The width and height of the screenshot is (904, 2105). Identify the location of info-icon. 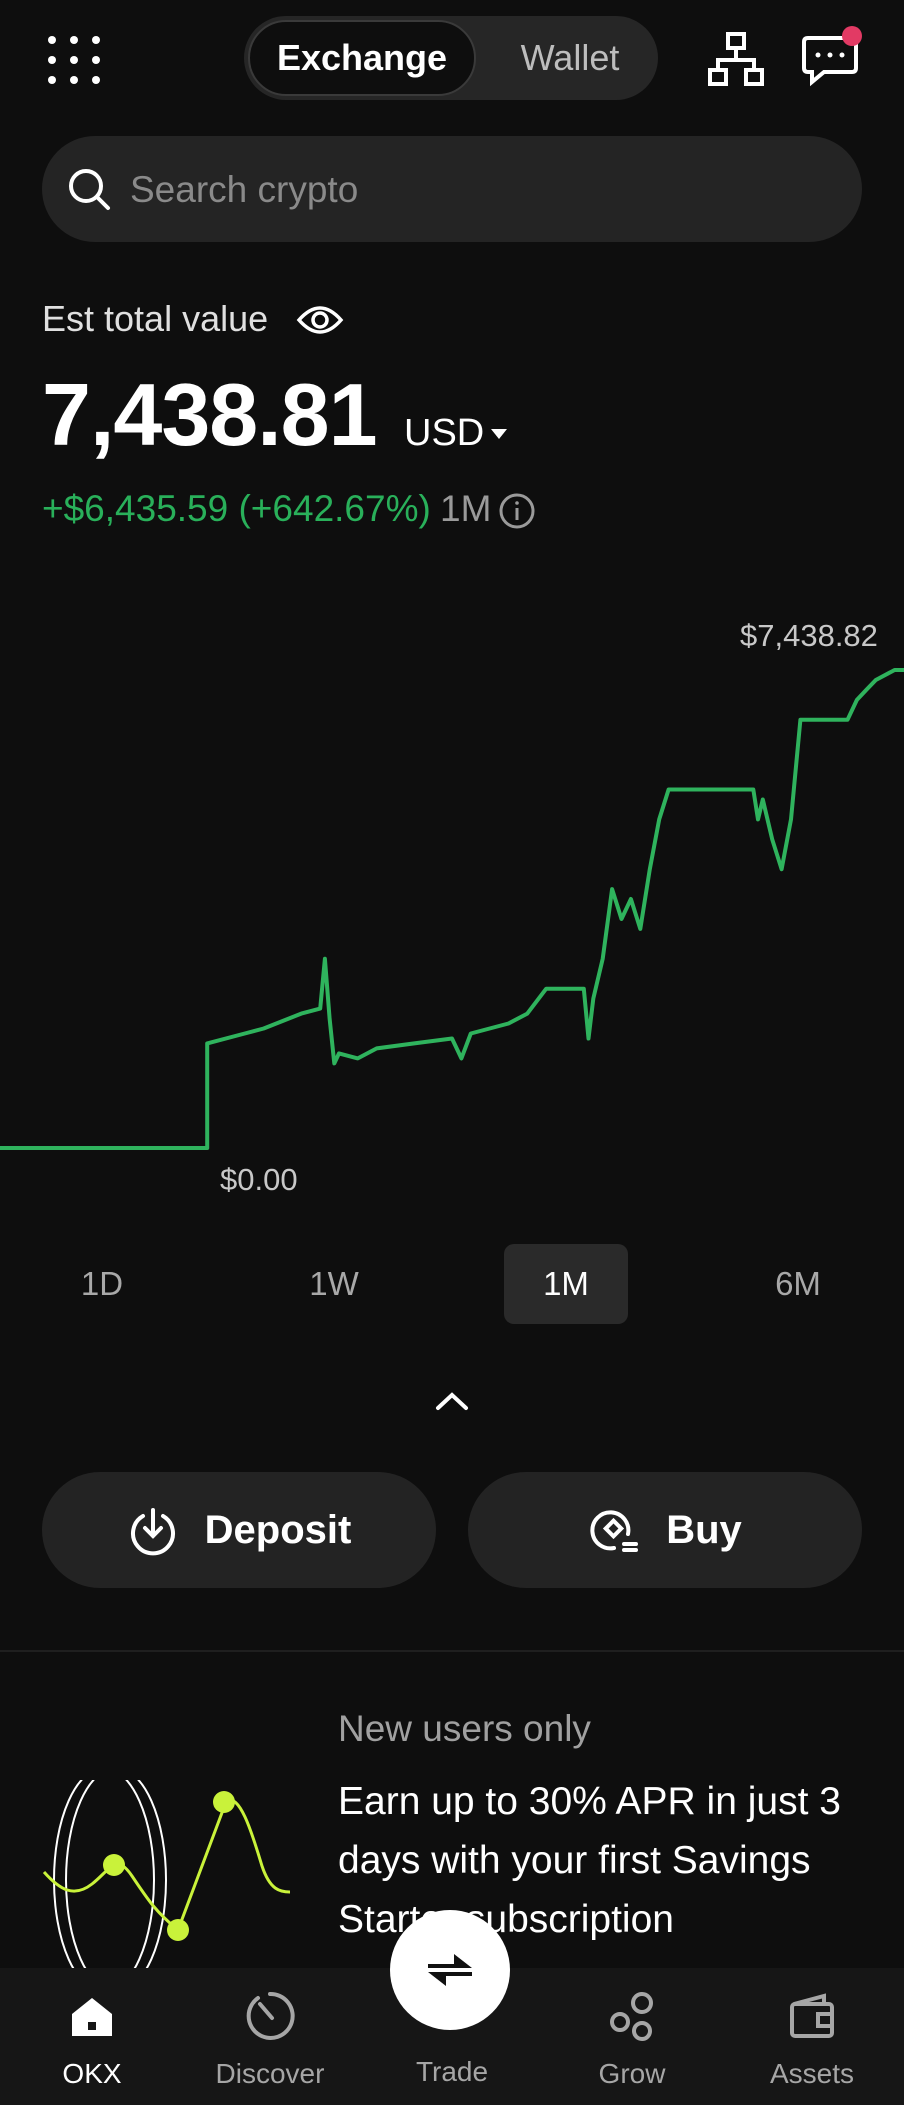
(517, 511).